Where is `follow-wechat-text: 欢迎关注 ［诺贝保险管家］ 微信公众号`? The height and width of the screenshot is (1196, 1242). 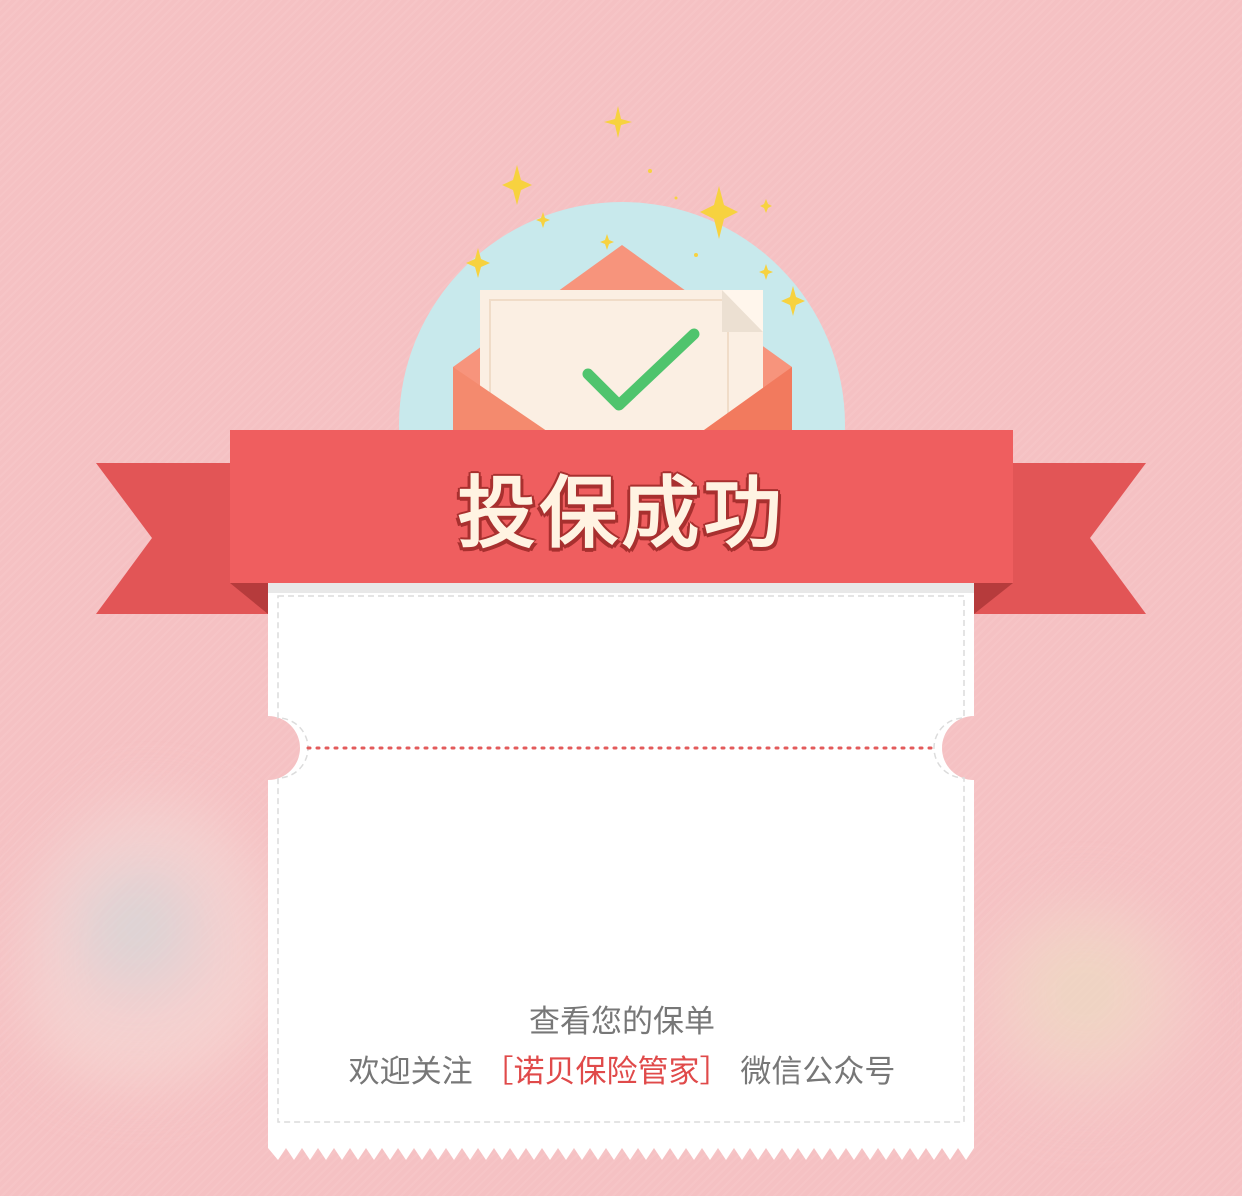
follow-wechat-text: 欢迎关注 ［诺贝保险管家］ 微信公众号 is located at coordinates (622, 1068).